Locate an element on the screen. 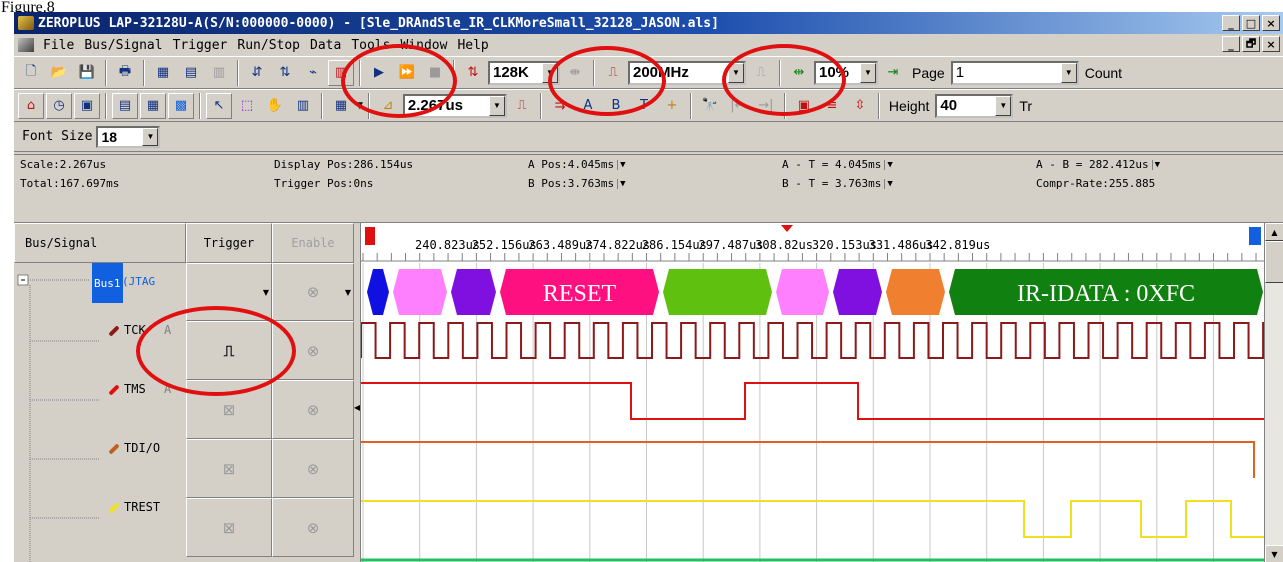 The image size is (1283, 562). maximize-button: □ is located at coordinates (1251, 23).